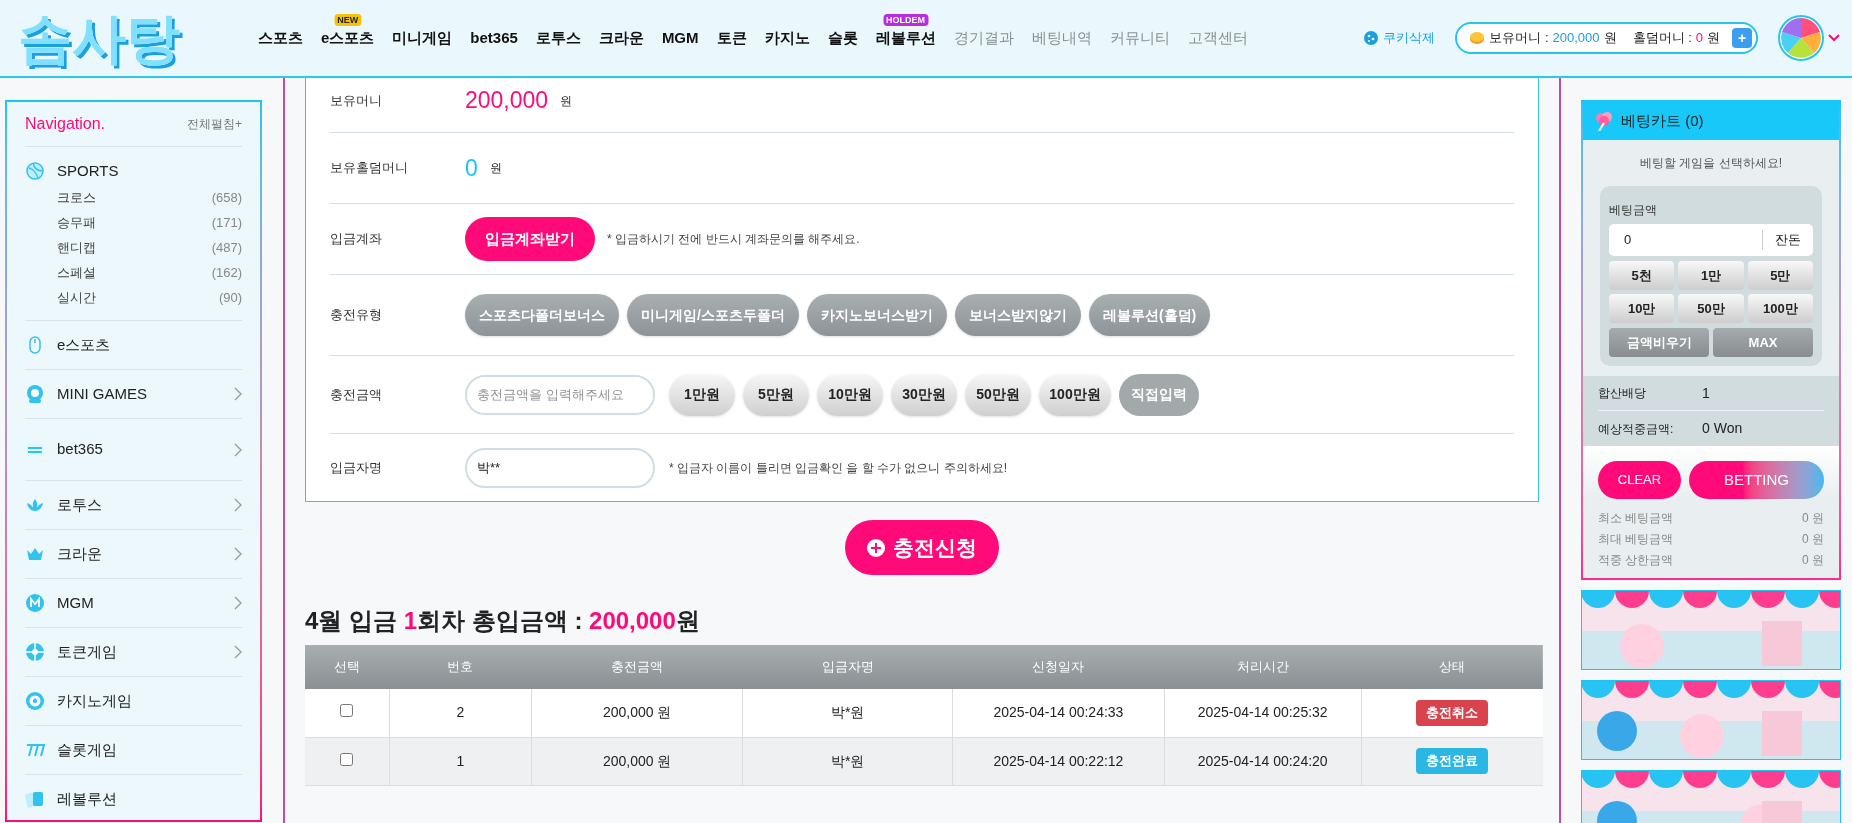 The width and height of the screenshot is (1852, 823). I want to click on table-cell: 2025-04-14 00:25:32, so click(1263, 713).